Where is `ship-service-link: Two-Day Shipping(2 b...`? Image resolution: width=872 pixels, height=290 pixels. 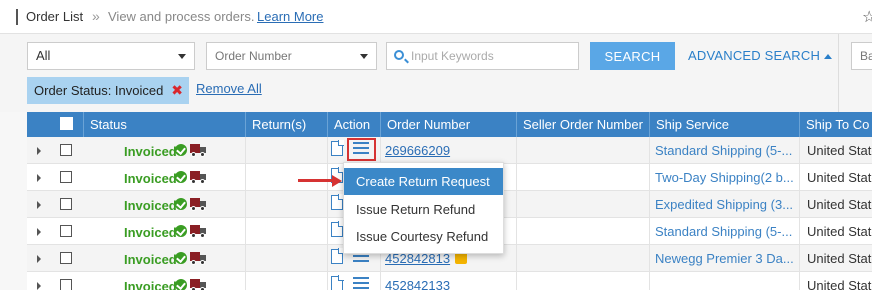
ship-service-link: Two-Day Shipping(2 b... is located at coordinates (724, 177).